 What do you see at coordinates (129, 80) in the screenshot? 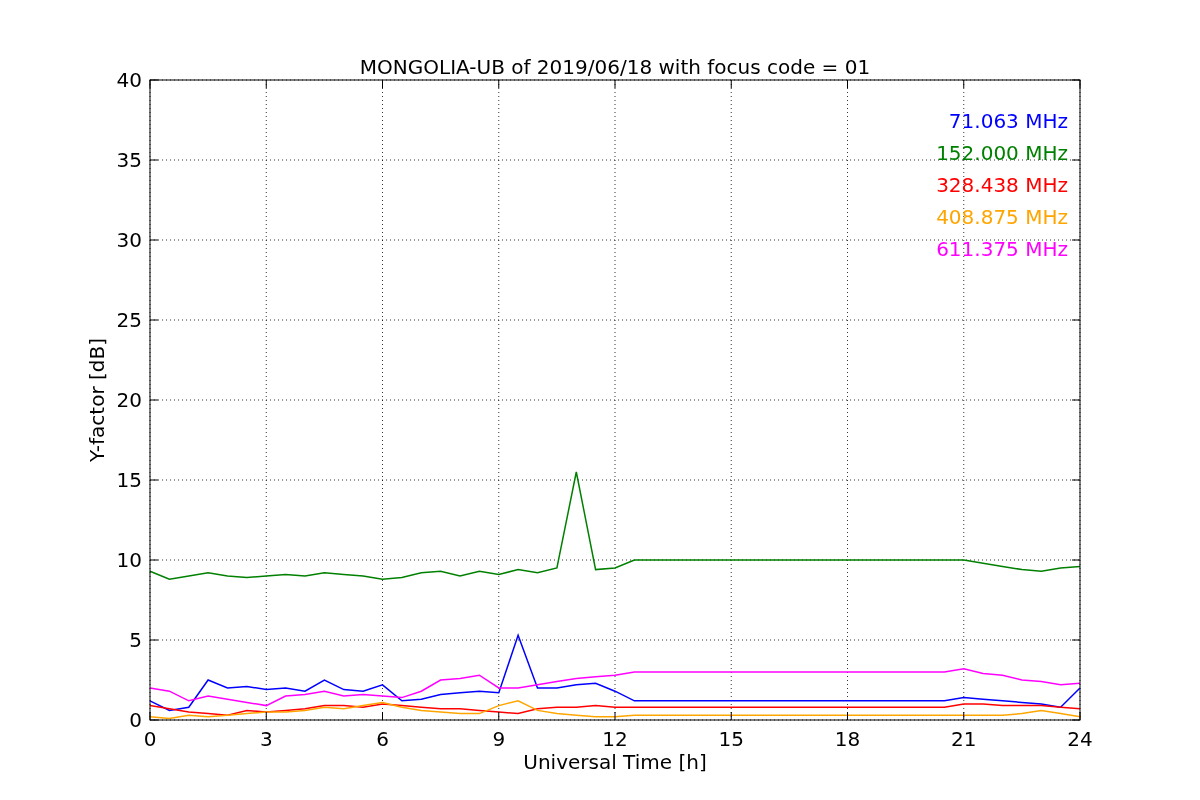
I see `y-tick-label: 40` at bounding box center [129, 80].